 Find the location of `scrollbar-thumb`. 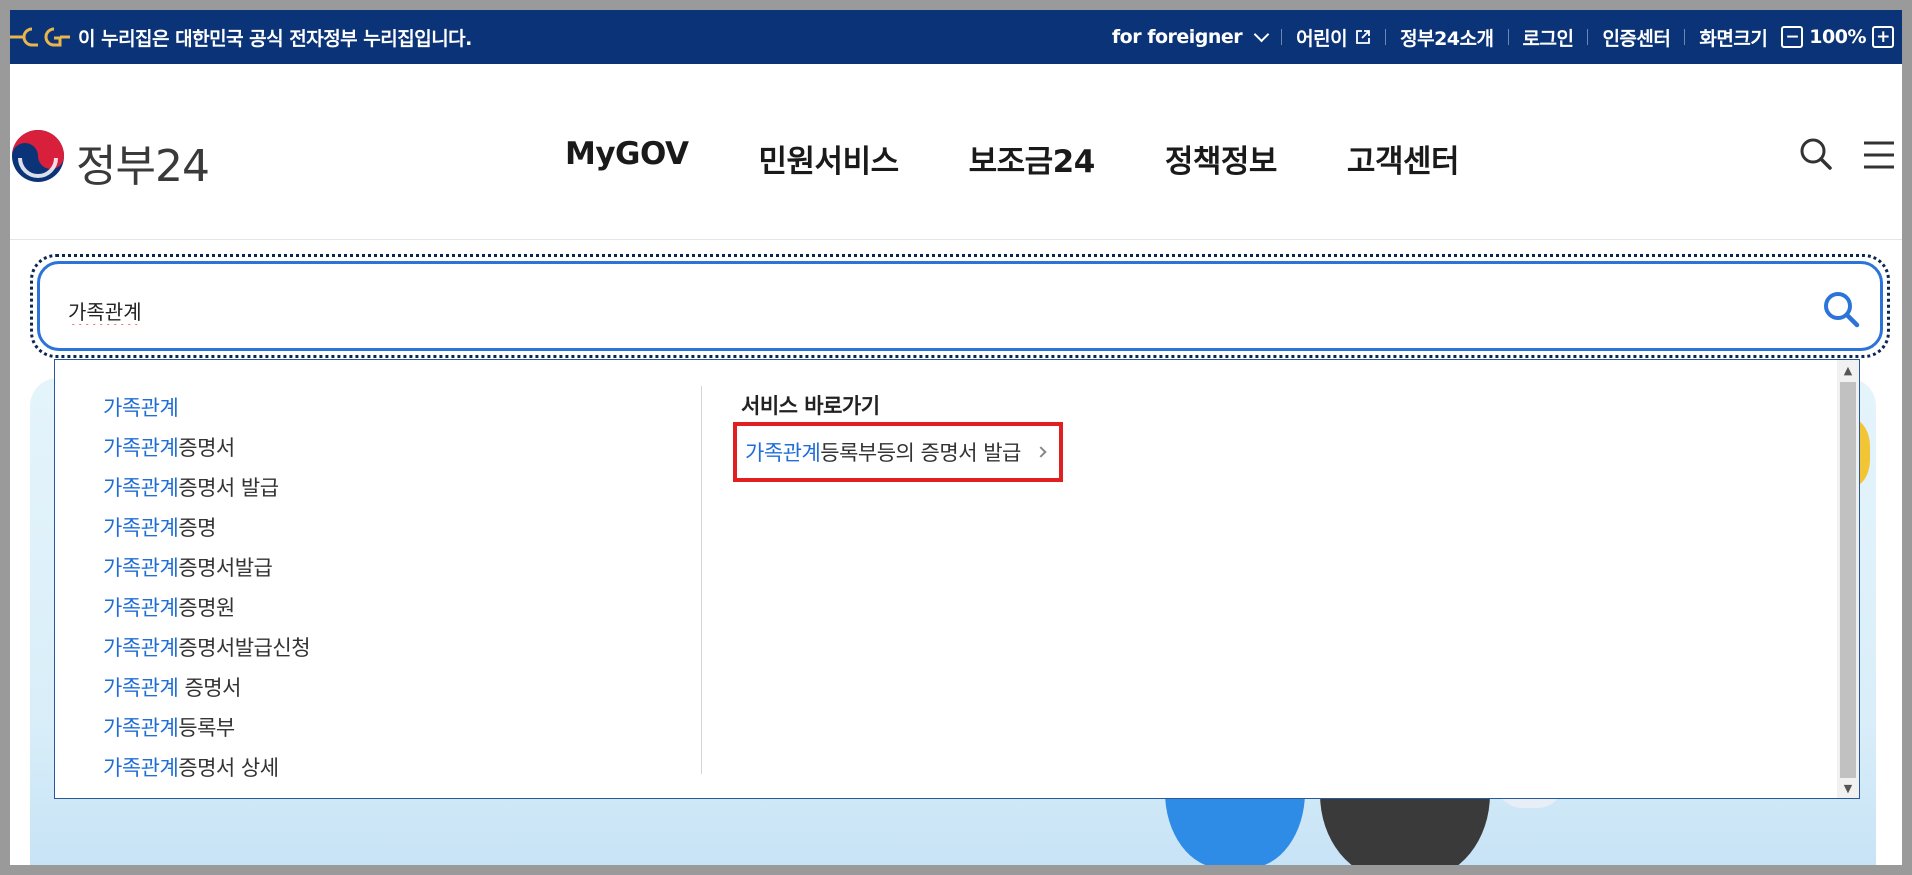

scrollbar-thumb is located at coordinates (1848, 580).